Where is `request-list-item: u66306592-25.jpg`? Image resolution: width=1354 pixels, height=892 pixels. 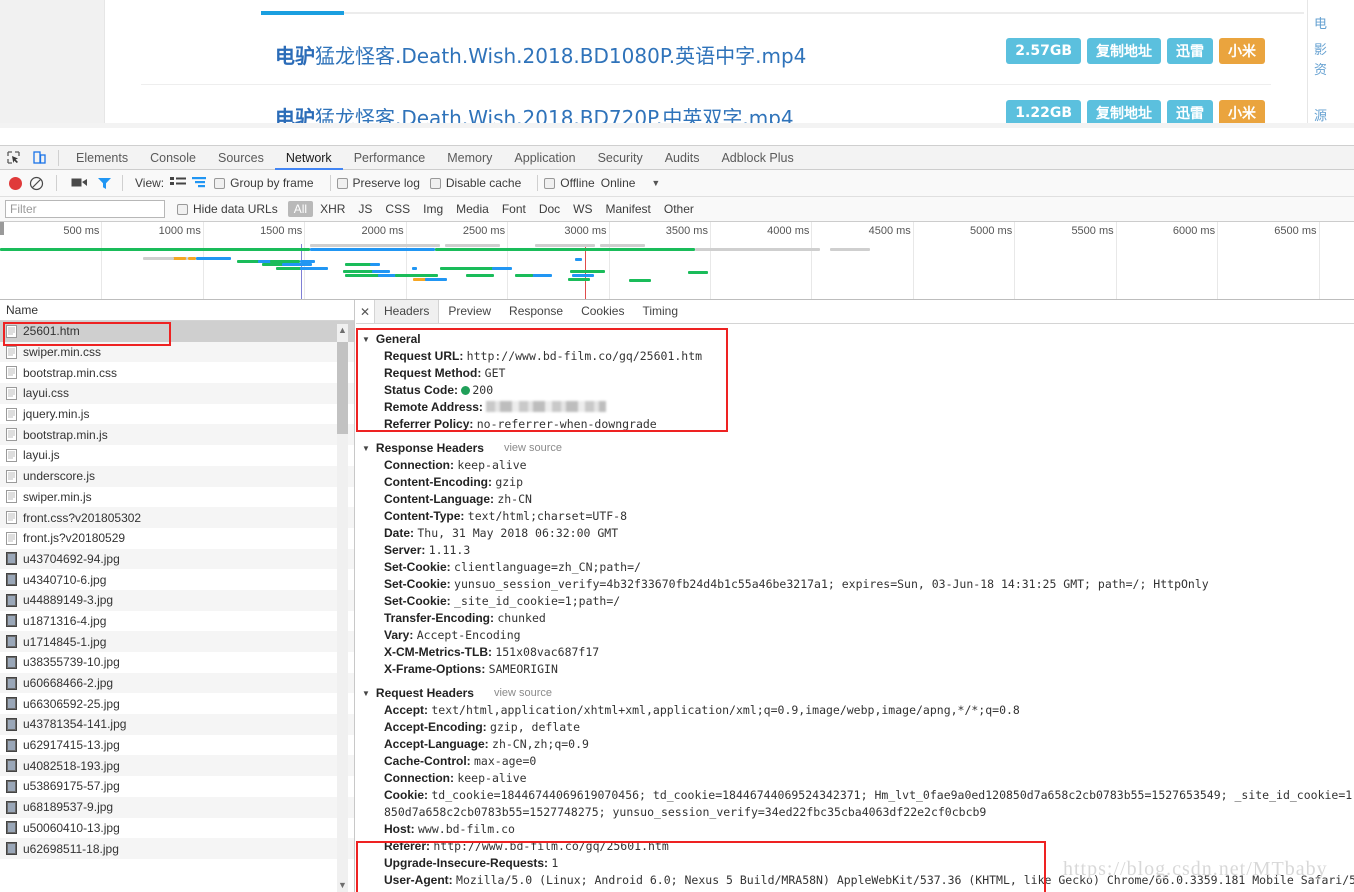
request-list-item: u66306592-25.jpg is located at coordinates (177, 703).